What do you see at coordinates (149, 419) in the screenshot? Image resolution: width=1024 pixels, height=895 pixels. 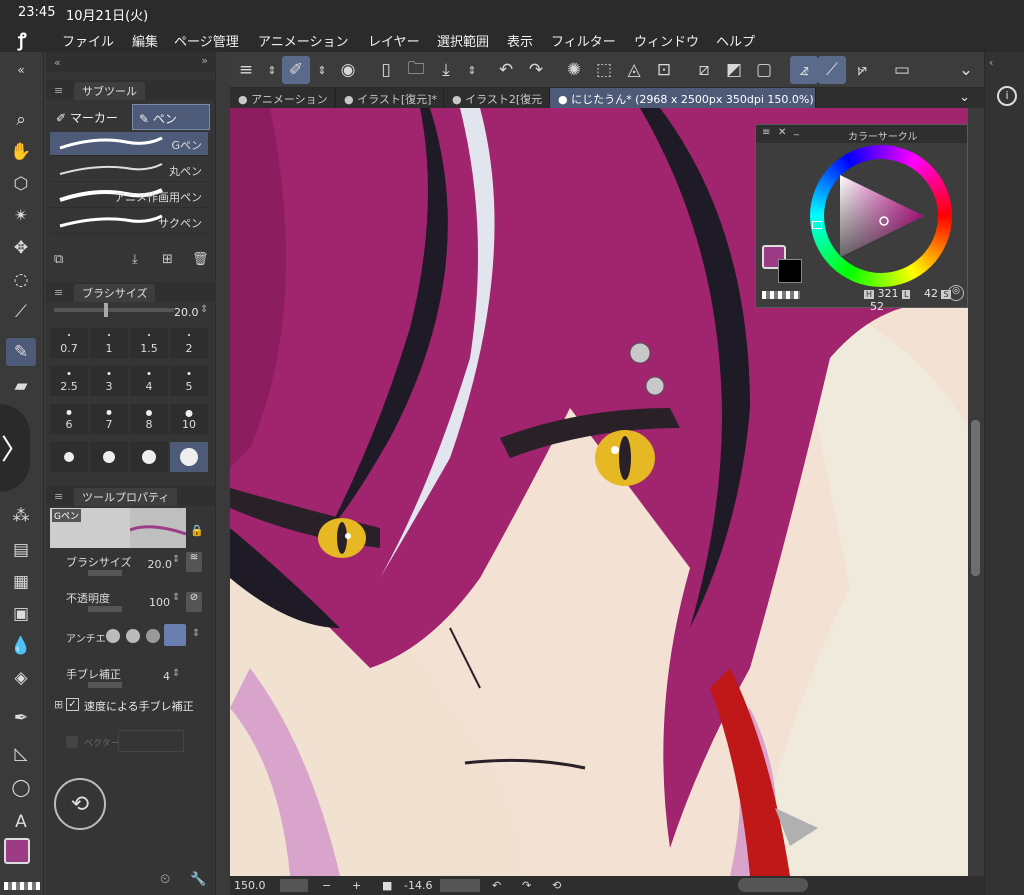 I see `brush-size-preset: 8` at bounding box center [149, 419].